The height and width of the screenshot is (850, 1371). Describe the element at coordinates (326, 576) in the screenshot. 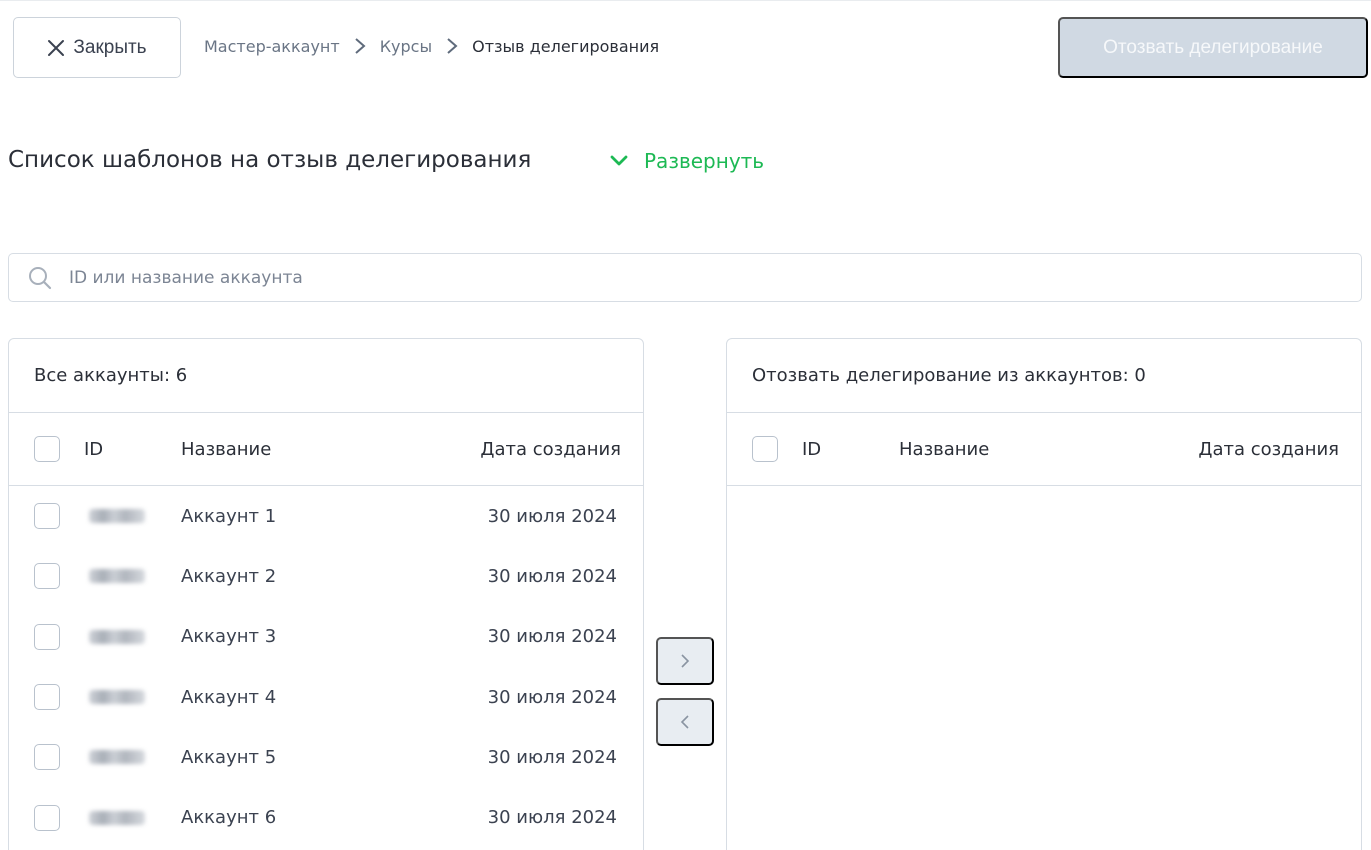

I see `table-row: Аккаунт 2 30 июля 2024` at that location.